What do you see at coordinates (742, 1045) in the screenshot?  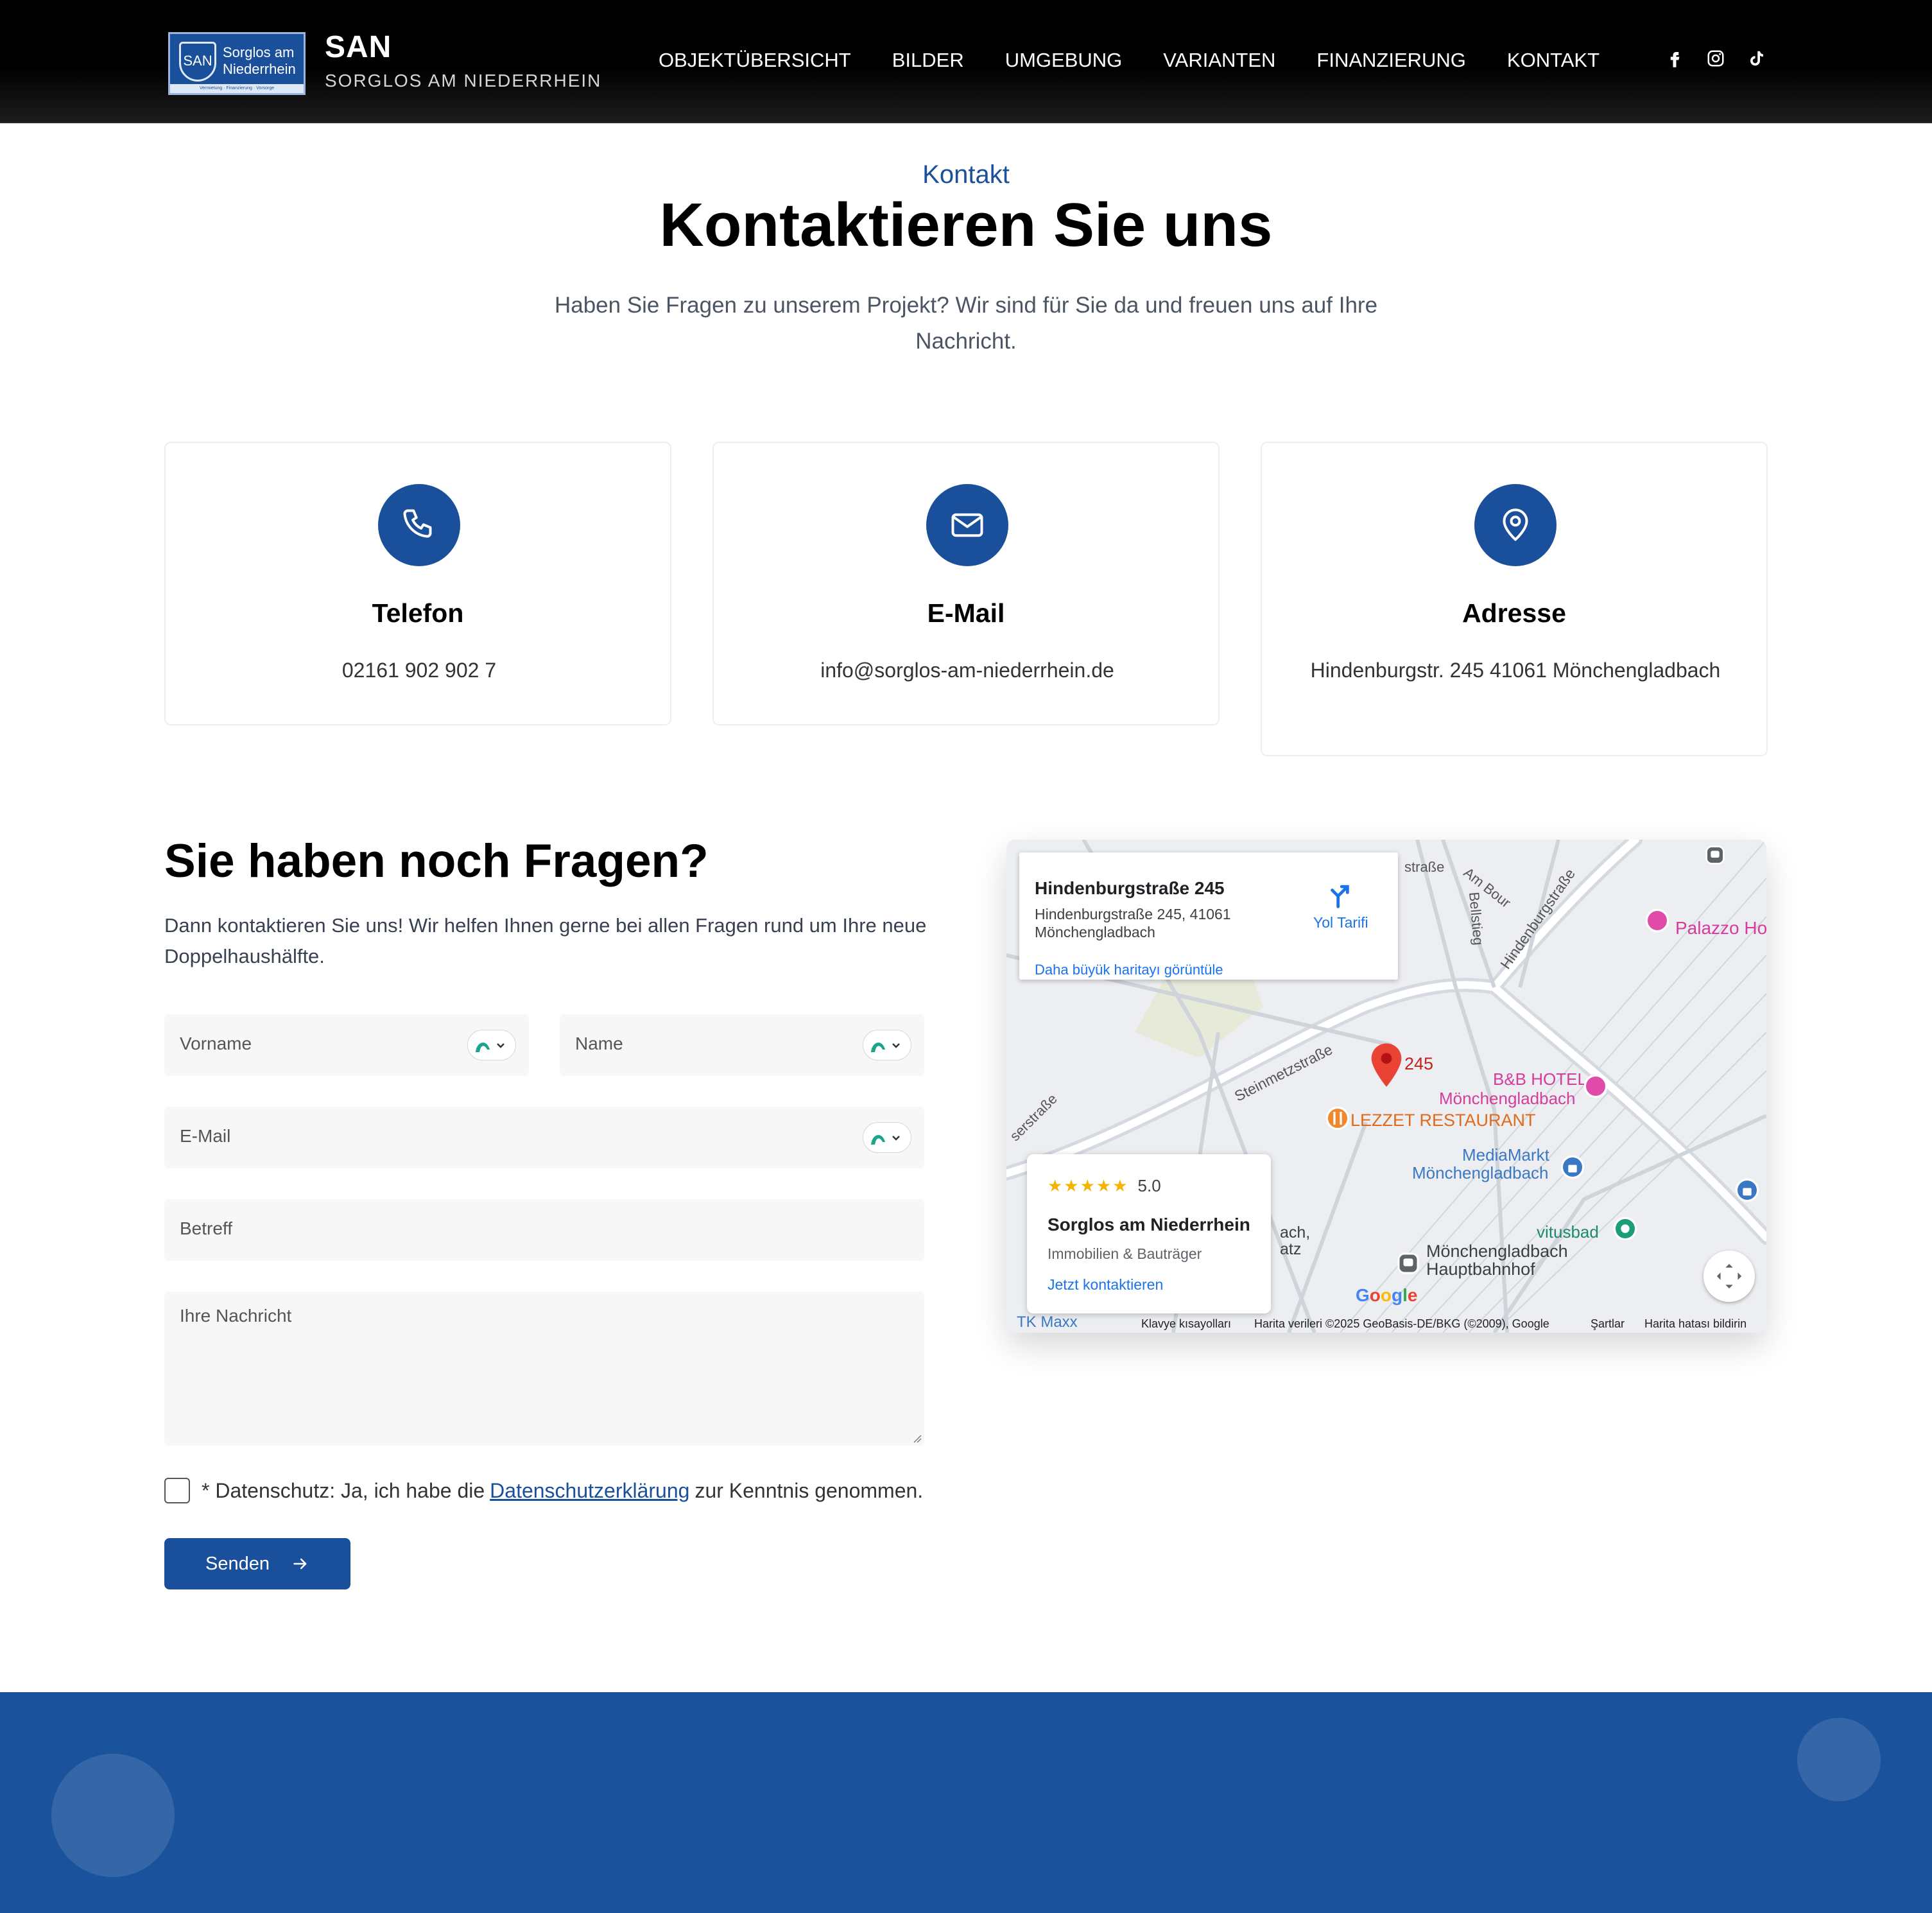 I see `lastname-field: Name` at bounding box center [742, 1045].